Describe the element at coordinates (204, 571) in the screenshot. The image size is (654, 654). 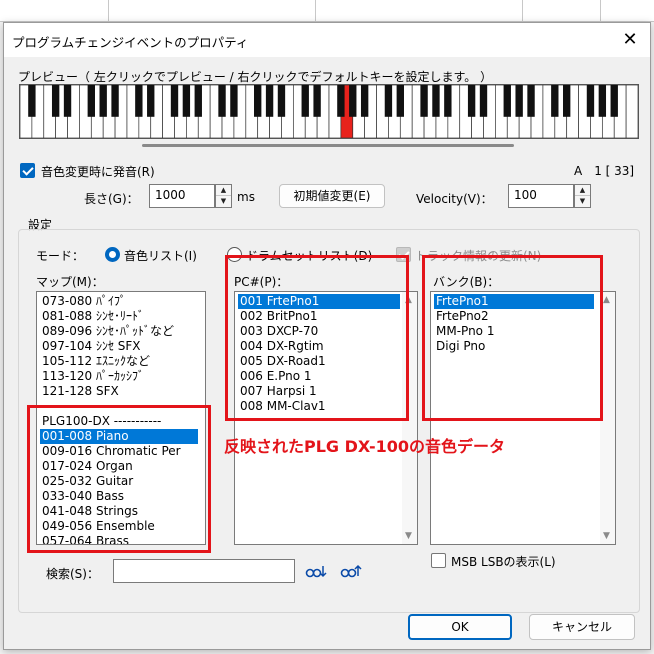
I see `search-input` at that location.